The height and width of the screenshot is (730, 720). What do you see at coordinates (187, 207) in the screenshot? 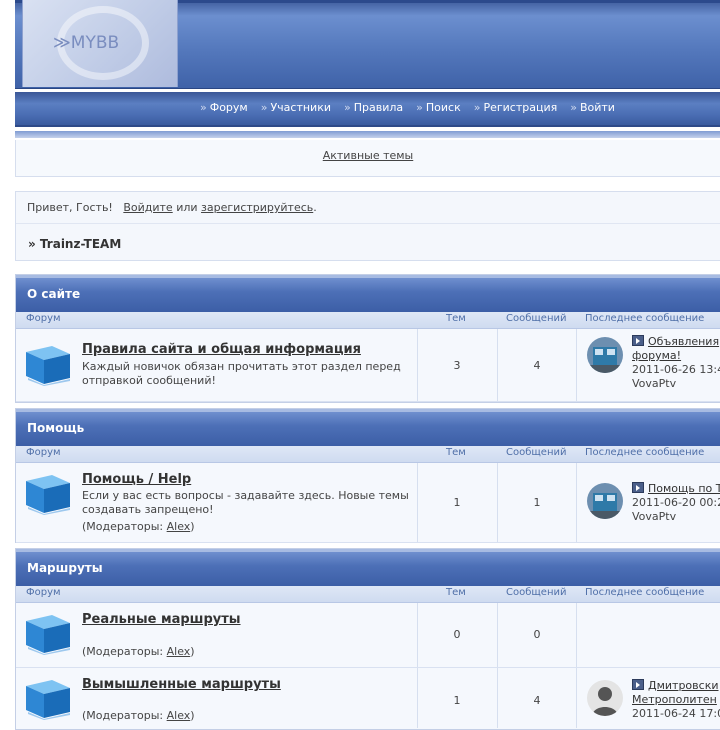
I see `or-text: или` at bounding box center [187, 207].